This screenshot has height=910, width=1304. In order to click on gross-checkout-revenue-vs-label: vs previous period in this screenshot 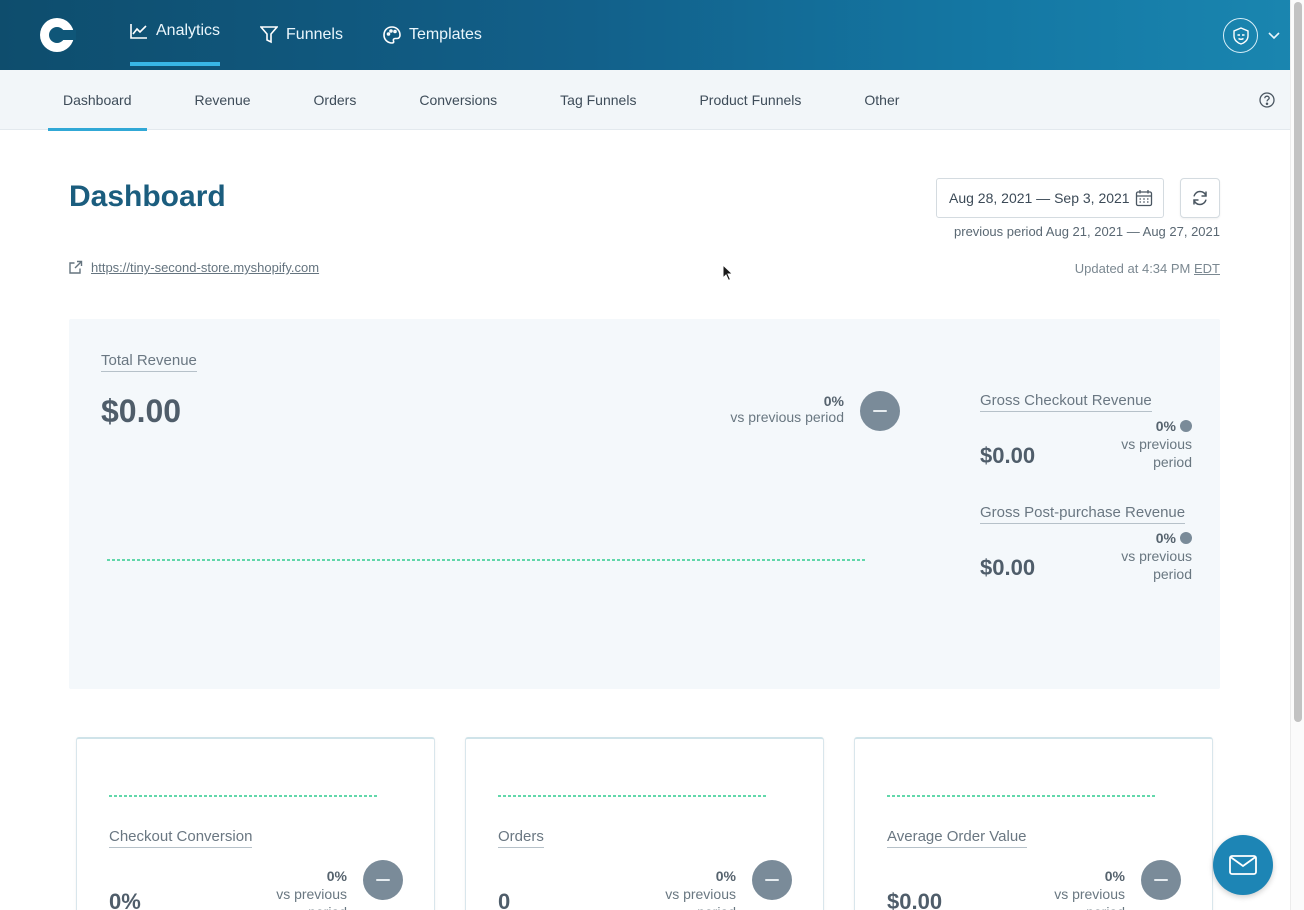, I will do `click(1156, 453)`.